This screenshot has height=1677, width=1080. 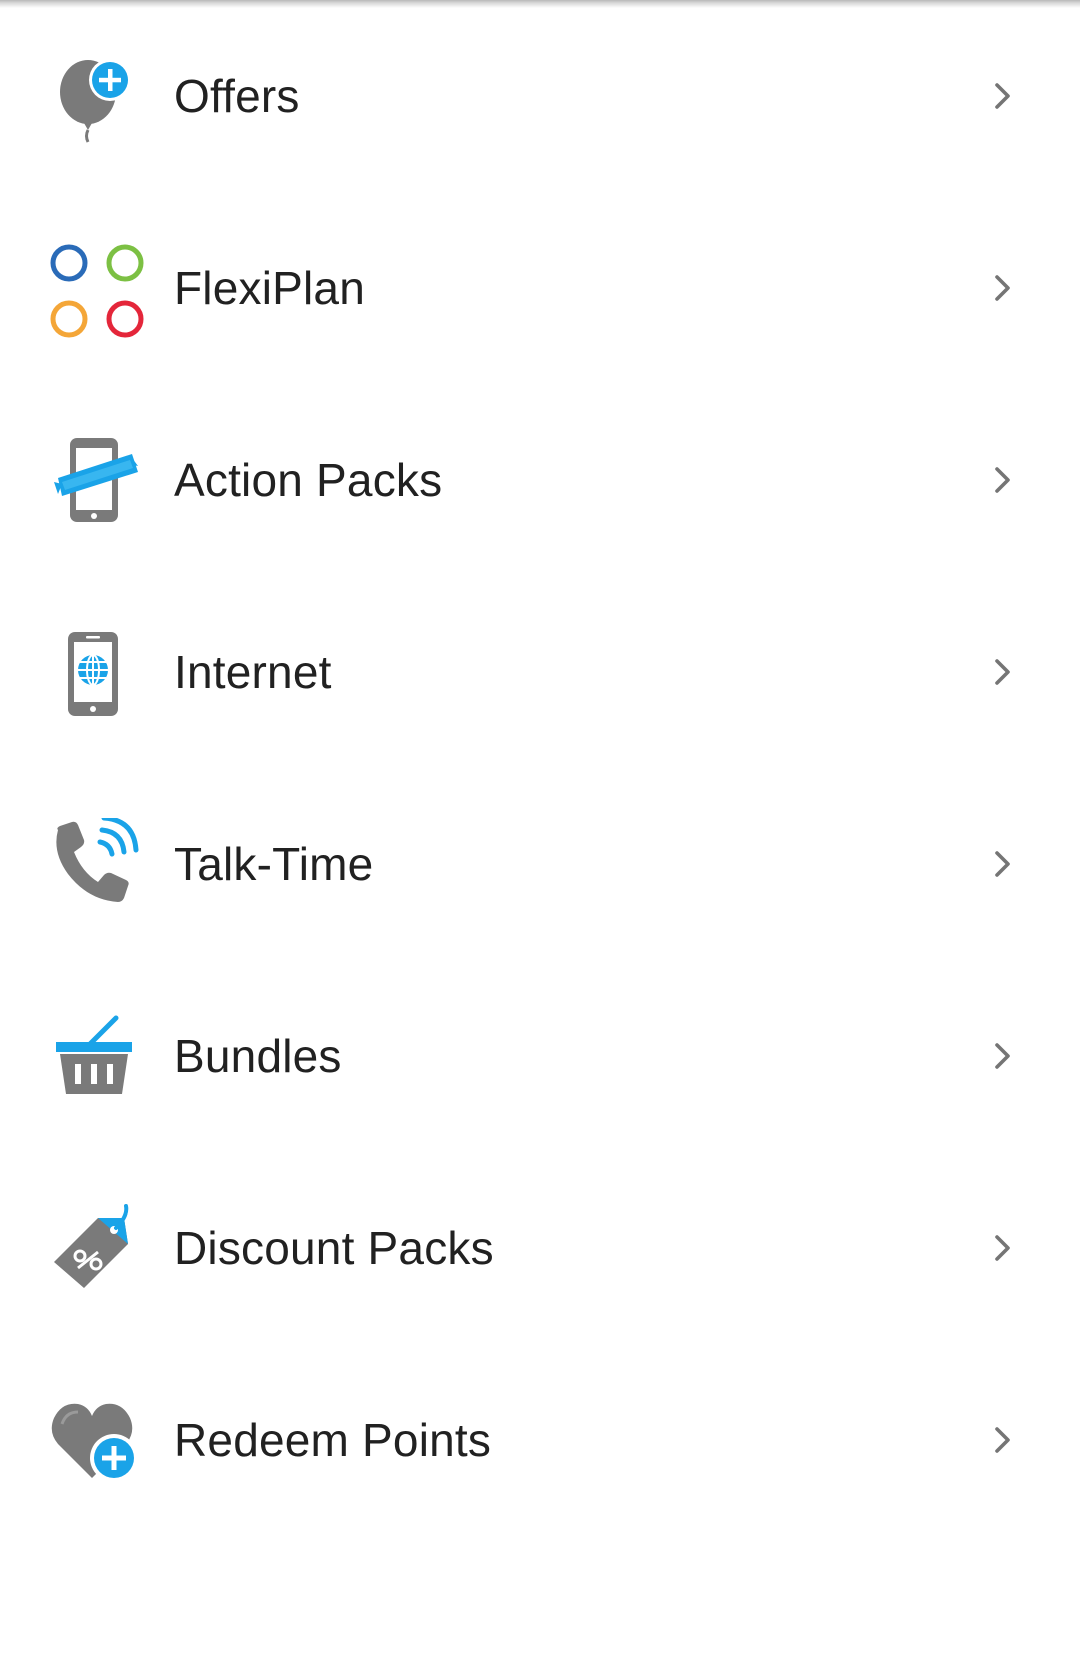 What do you see at coordinates (97, 482) in the screenshot?
I see `phone-ribbon-icon` at bounding box center [97, 482].